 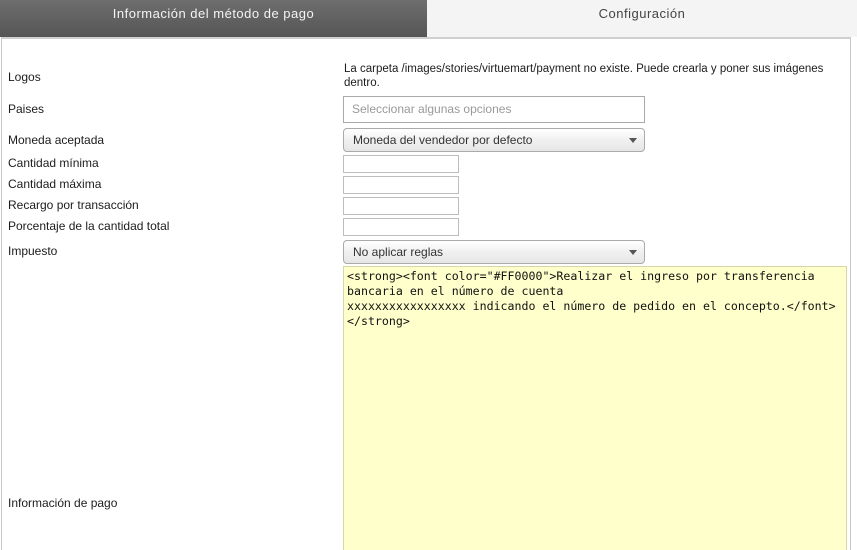 What do you see at coordinates (401, 227) in the screenshot?
I see `cost-percent-total-input` at bounding box center [401, 227].